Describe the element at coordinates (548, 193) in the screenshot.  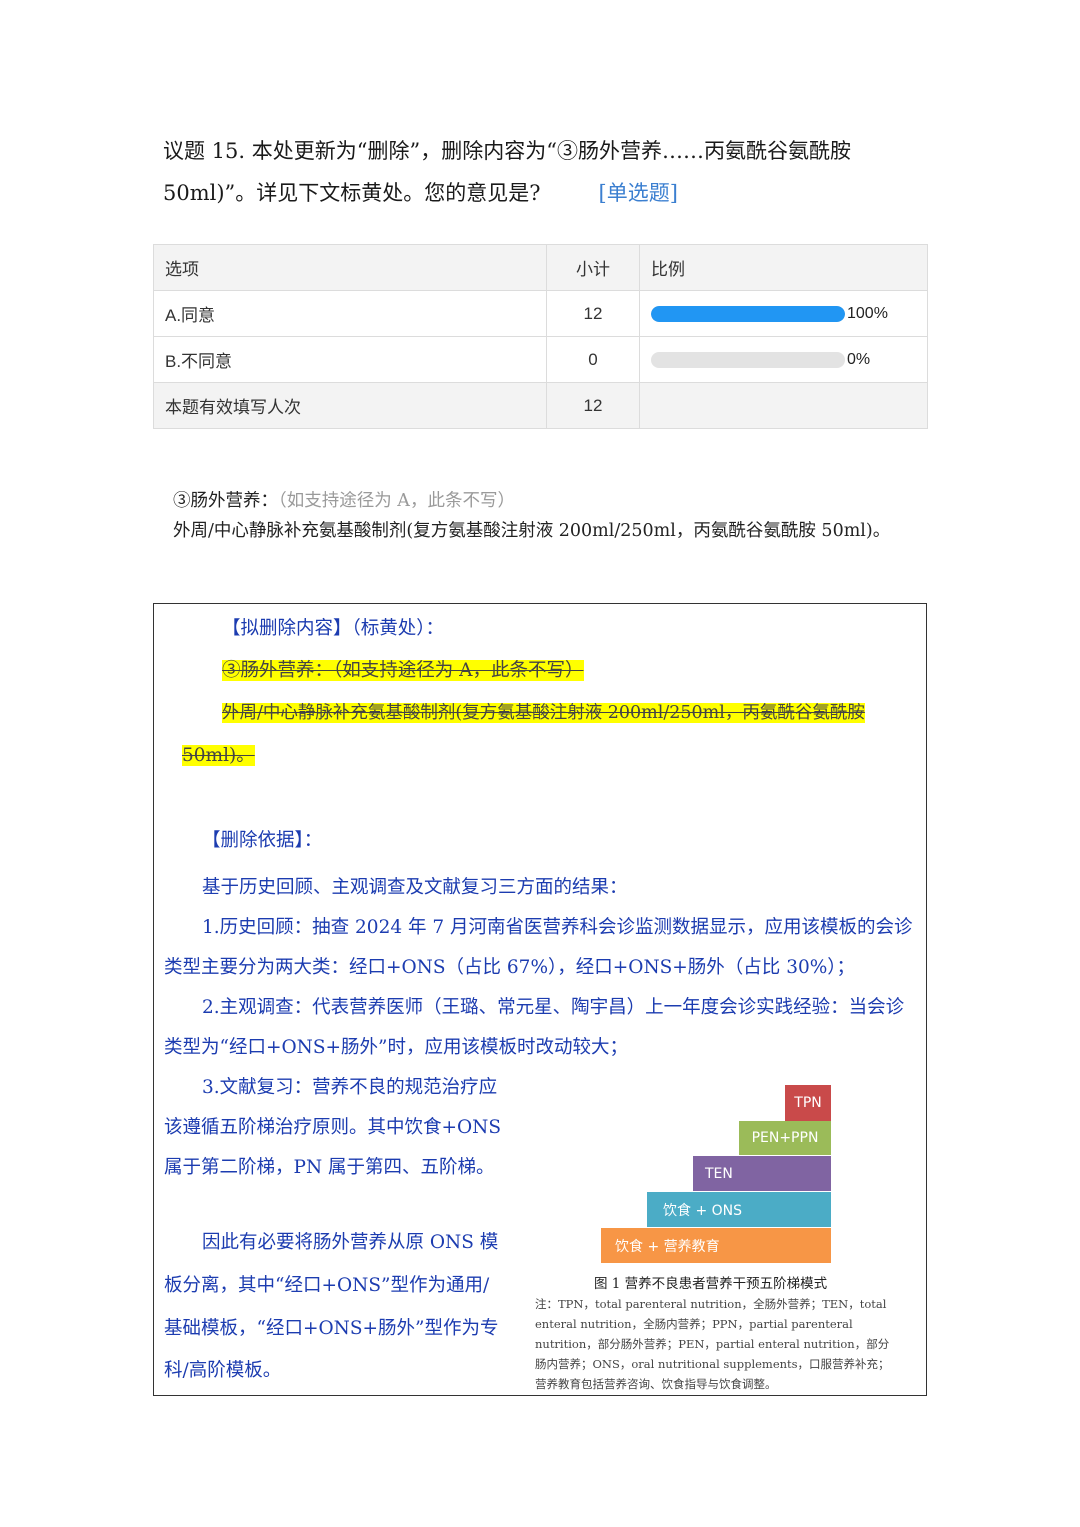
I see `question-line-2: 50ml)”。详见下文标黄处。您的意见是? [单选题]` at that location.